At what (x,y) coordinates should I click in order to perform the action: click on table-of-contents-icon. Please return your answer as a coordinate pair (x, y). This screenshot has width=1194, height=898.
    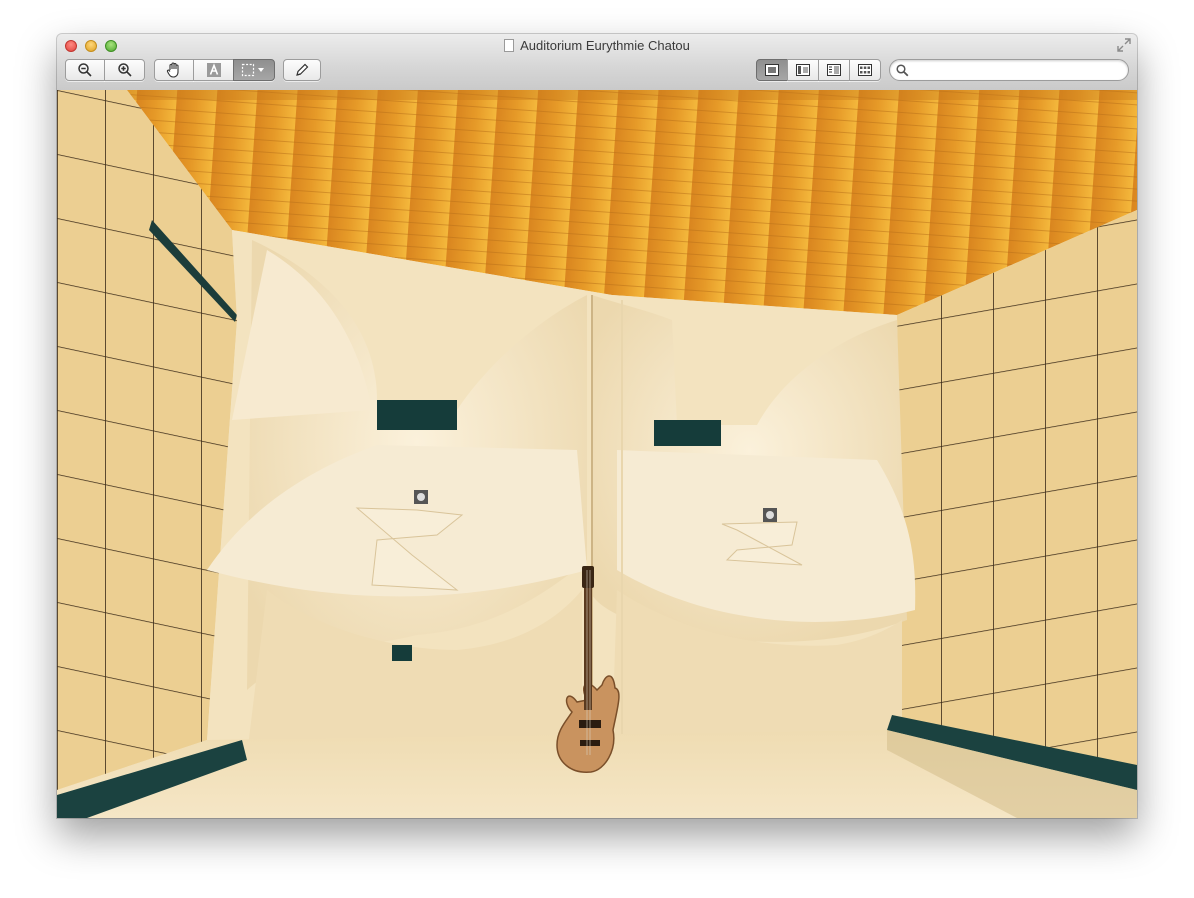
    Looking at the image, I should click on (834, 70).